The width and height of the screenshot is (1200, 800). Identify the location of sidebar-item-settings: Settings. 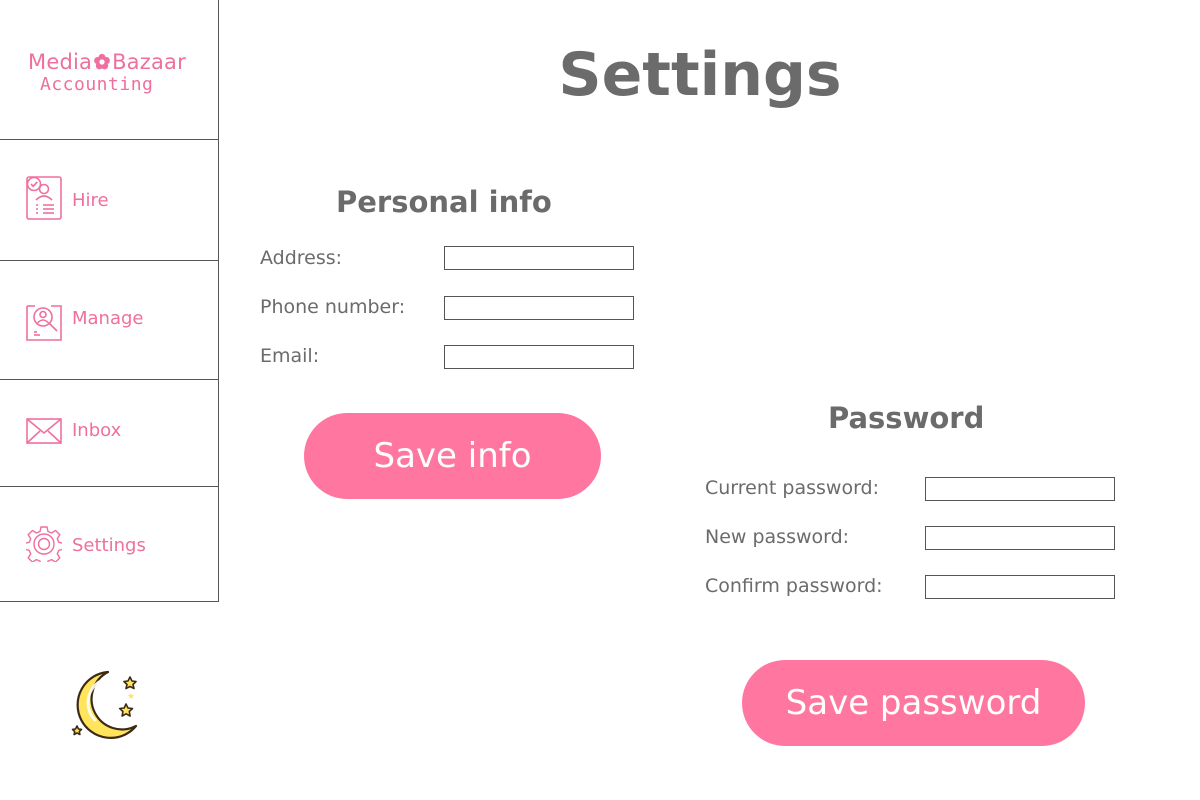
(109, 544).